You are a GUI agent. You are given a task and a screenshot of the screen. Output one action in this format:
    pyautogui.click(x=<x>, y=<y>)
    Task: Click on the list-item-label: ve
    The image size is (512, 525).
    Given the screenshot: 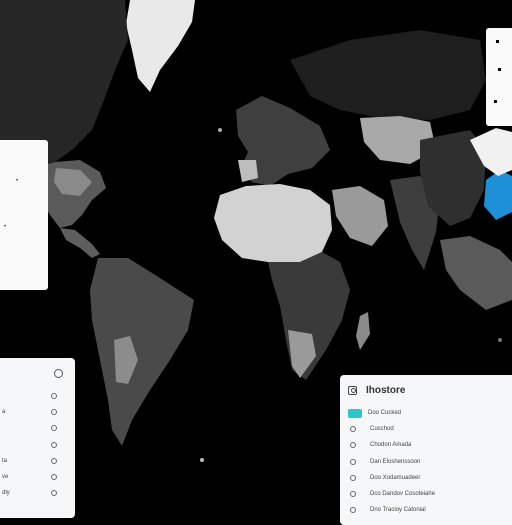 What is the action you would take?
    pyautogui.click(x=5, y=477)
    